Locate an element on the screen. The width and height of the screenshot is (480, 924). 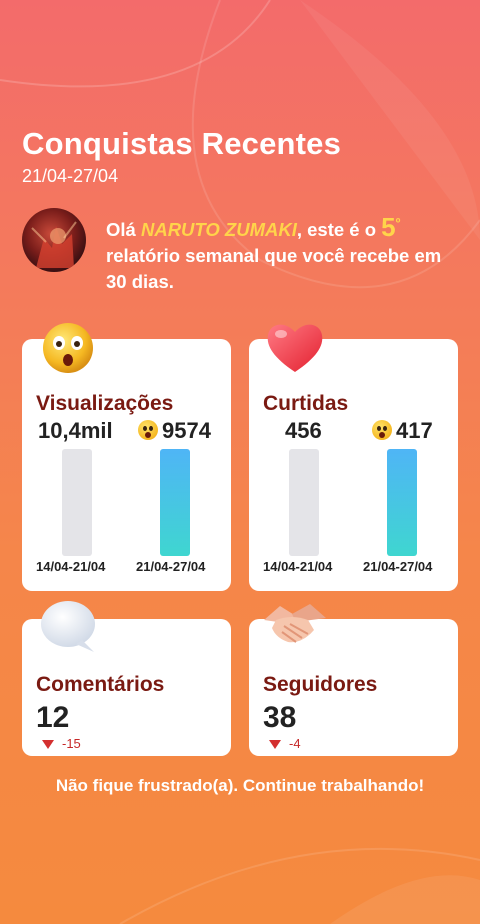
greeting-prefix: Olá is located at coordinates (123, 229).